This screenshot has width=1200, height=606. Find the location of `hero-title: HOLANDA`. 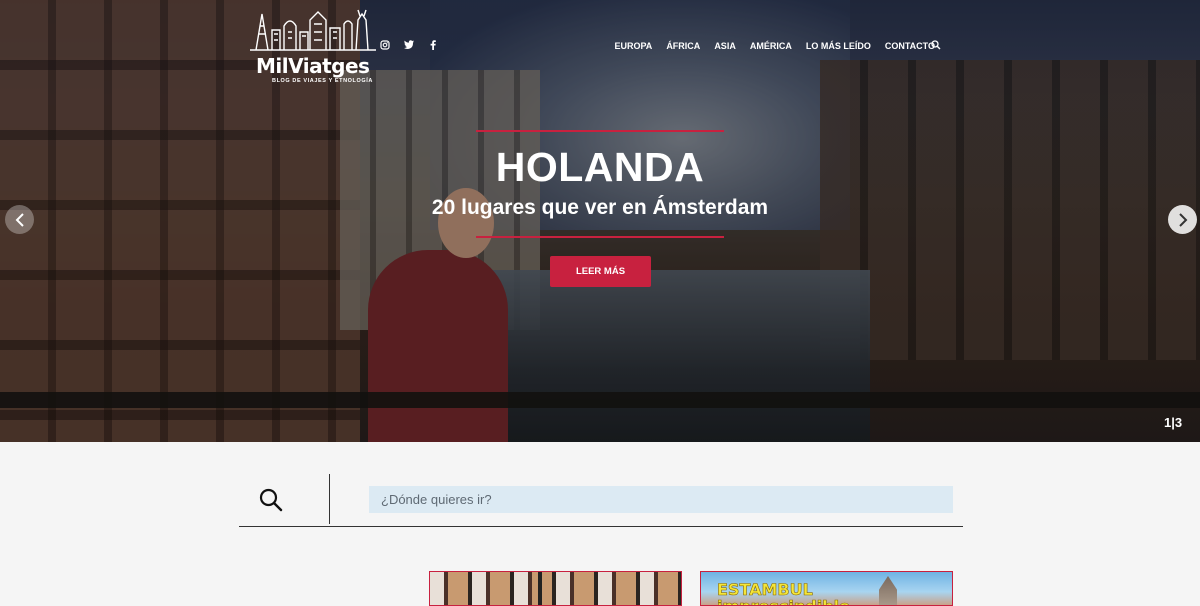

hero-title: HOLANDA is located at coordinates (600, 167).